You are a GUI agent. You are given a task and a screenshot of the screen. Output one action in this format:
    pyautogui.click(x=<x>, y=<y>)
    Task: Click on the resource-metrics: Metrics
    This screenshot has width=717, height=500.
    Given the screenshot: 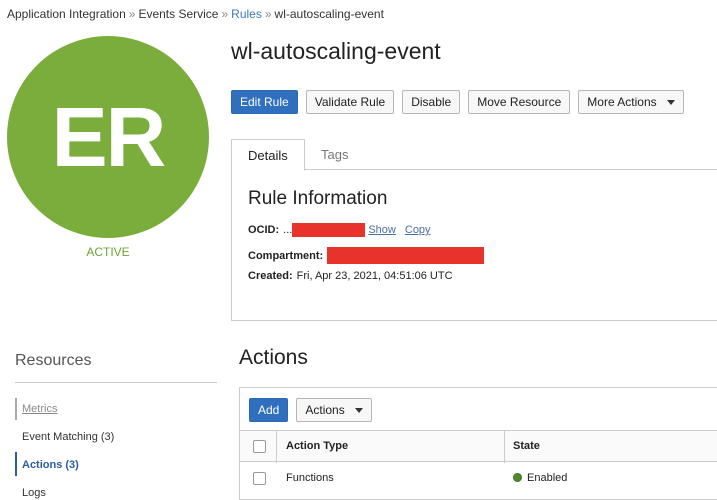 What is the action you would take?
    pyautogui.click(x=39, y=409)
    